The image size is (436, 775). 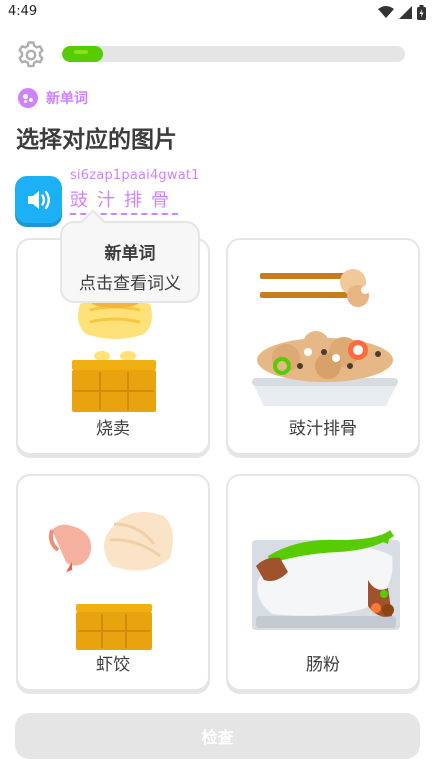 I want to click on speaker-icon, so click(x=38, y=199).